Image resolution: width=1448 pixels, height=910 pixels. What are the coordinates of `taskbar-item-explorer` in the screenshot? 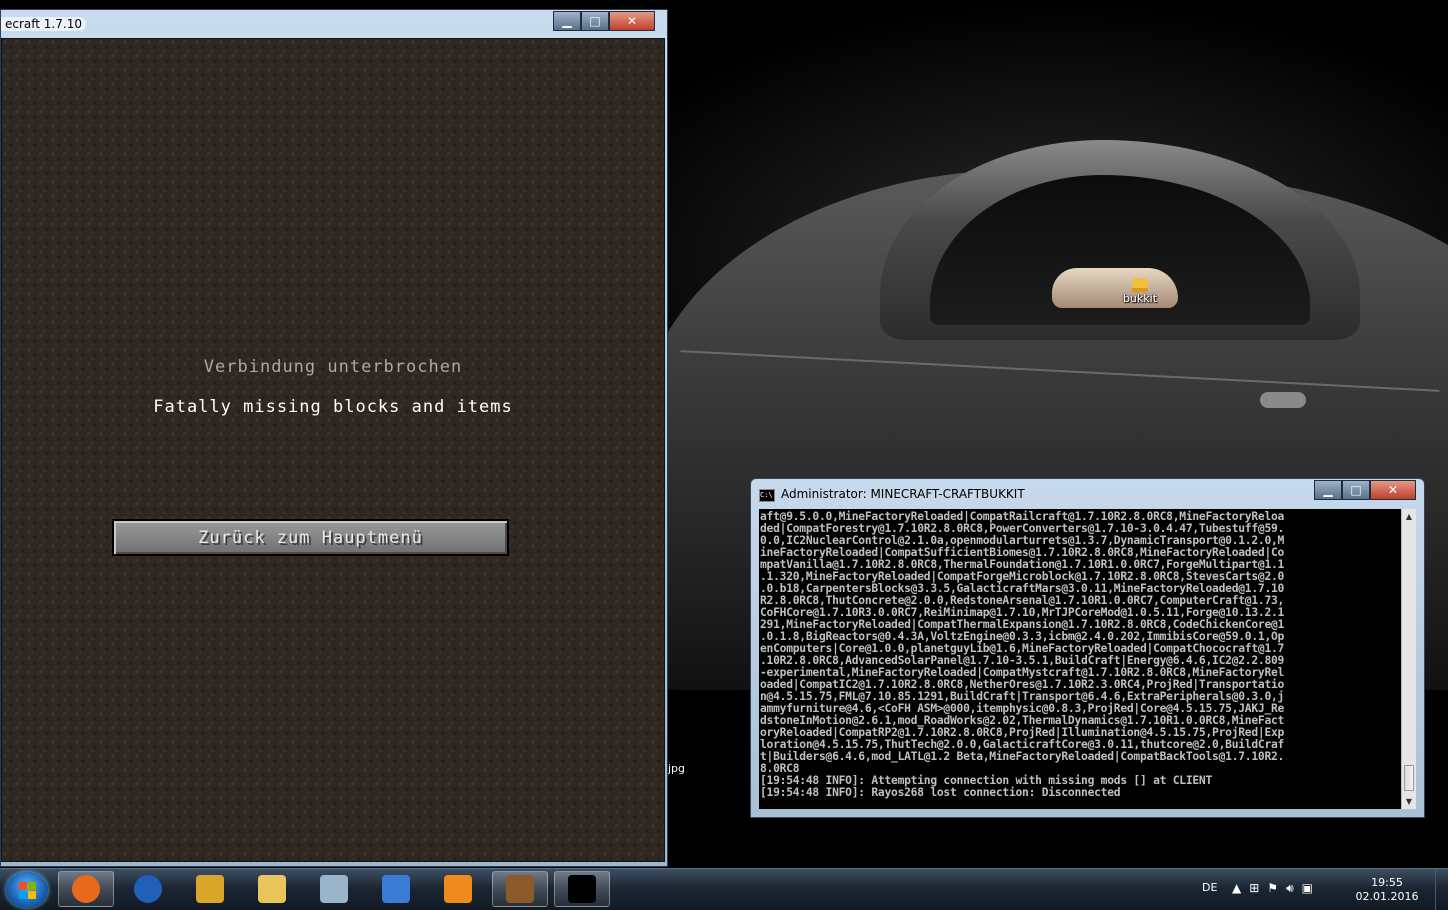 It's located at (272, 889).